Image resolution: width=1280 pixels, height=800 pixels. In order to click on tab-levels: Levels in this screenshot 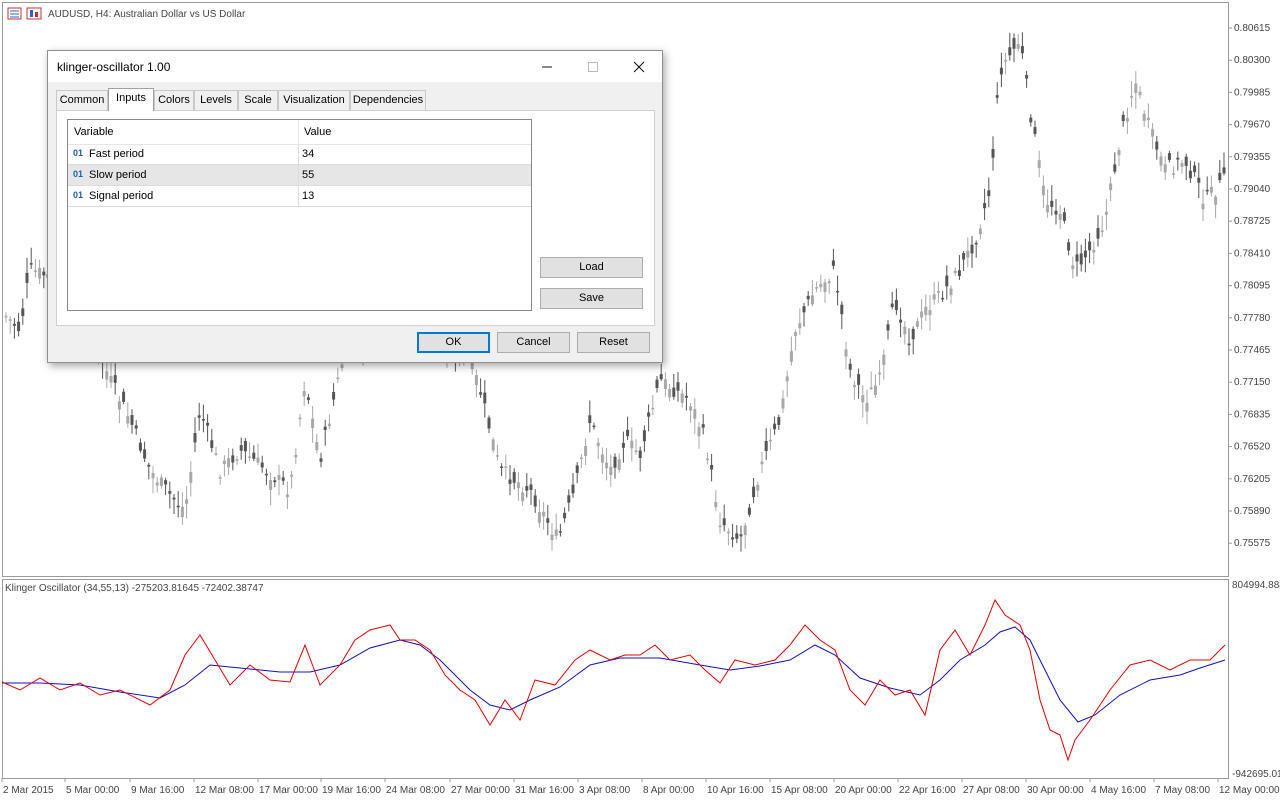, I will do `click(216, 100)`.